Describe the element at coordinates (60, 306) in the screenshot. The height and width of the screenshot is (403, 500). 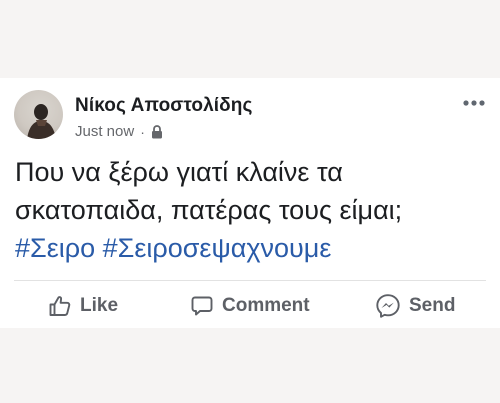
I see `thumbs-up-icon` at that location.